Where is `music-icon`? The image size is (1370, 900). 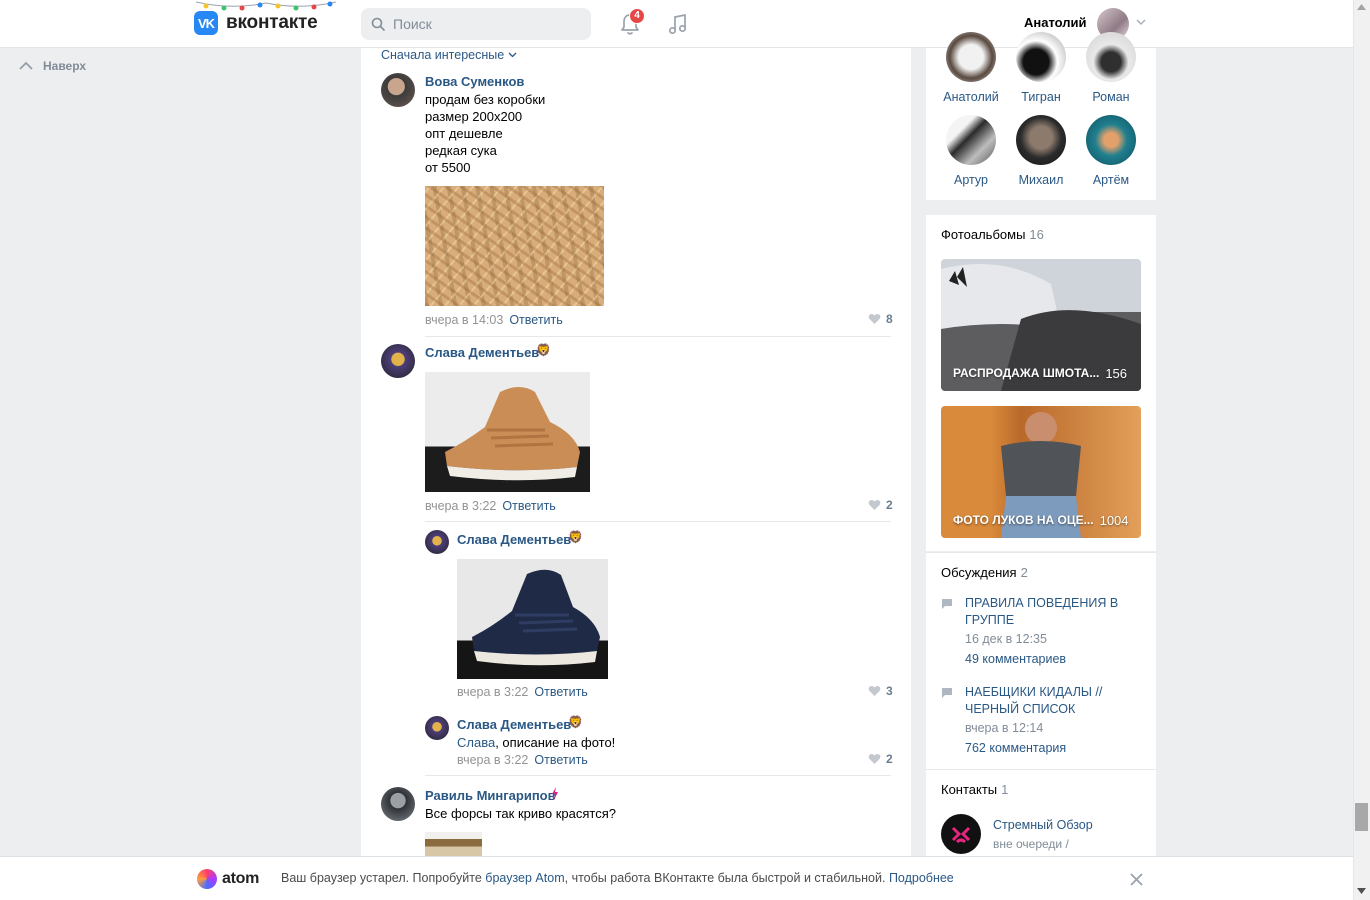 music-icon is located at coordinates (678, 24).